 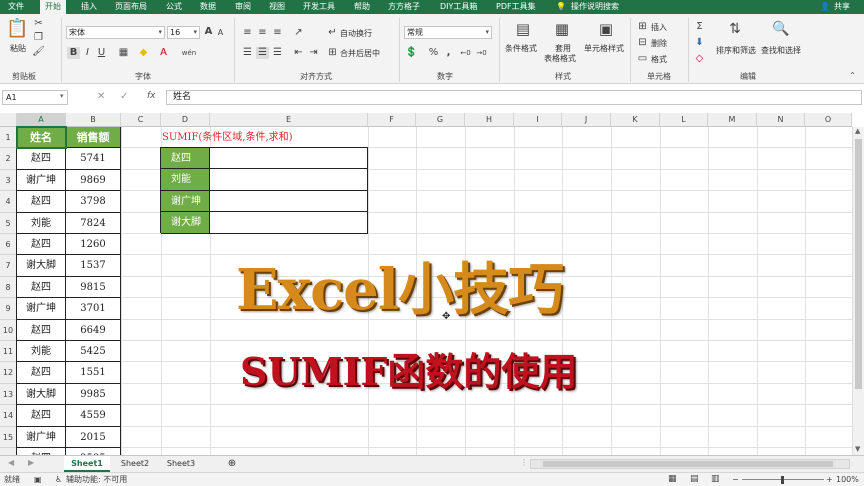 I want to click on table-cell-sales: 5741, so click(x=93, y=159).